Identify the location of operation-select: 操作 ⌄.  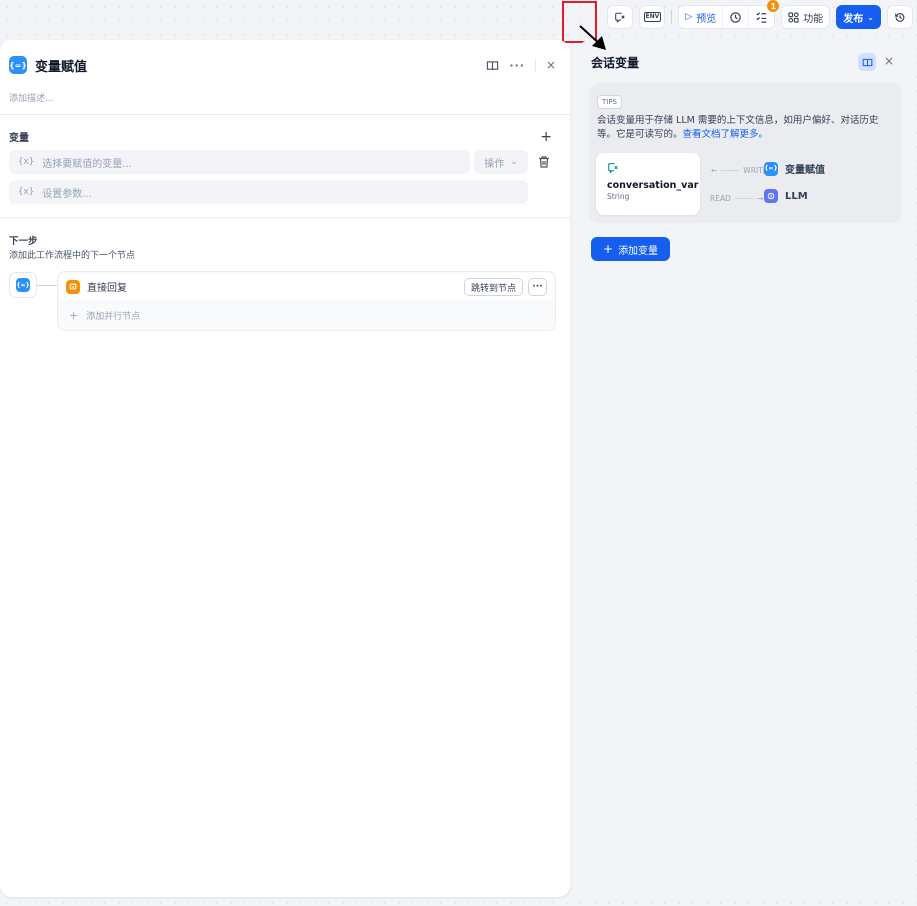
(501, 162).